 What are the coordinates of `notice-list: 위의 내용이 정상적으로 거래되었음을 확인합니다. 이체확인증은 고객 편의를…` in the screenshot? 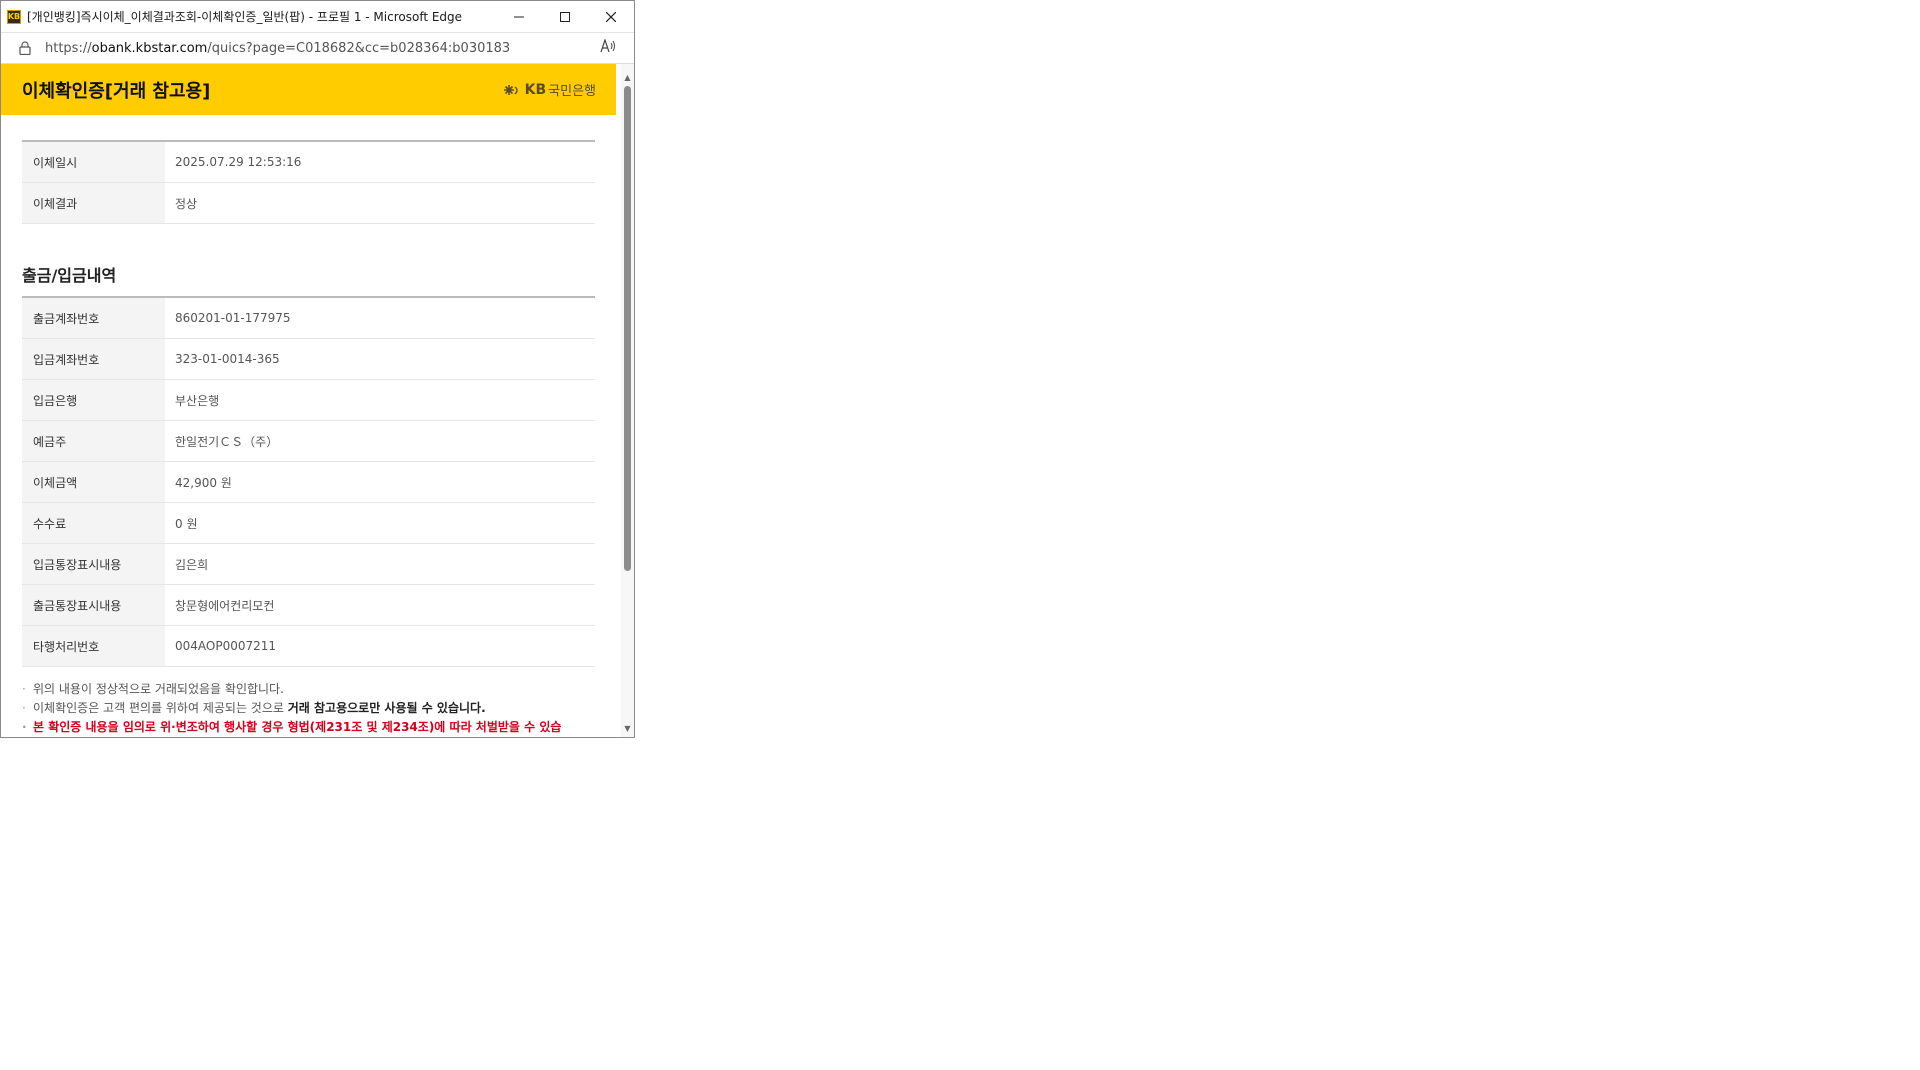 It's located at (308, 702).